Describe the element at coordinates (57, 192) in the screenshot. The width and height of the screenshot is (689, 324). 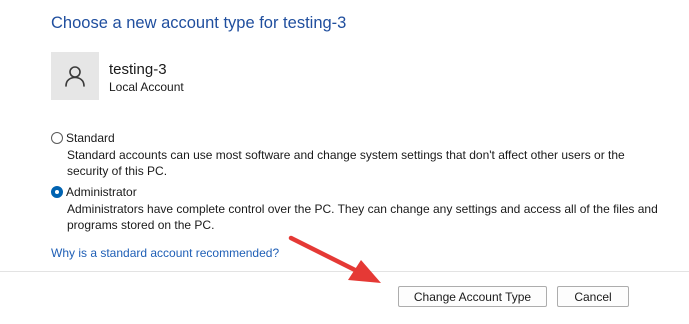
I see `radio-administrator-circle` at that location.